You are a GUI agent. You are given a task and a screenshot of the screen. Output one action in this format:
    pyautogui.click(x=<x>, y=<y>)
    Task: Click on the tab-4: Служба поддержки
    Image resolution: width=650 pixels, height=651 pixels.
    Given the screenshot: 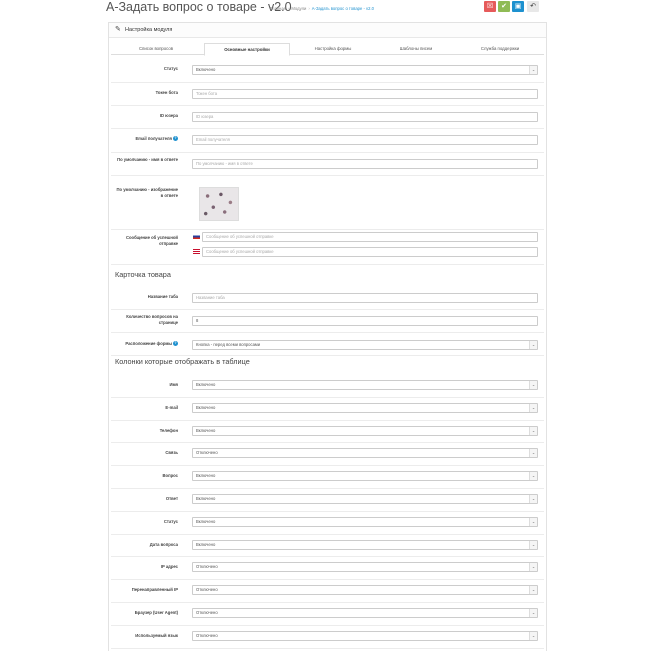 What is the action you would take?
    pyautogui.click(x=500, y=48)
    